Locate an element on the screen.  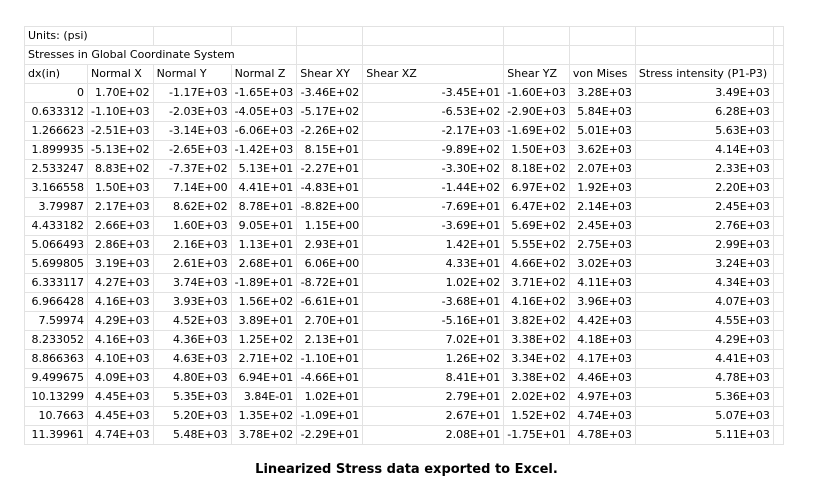
header-cell: Shear YZ is located at coordinates (536, 74).